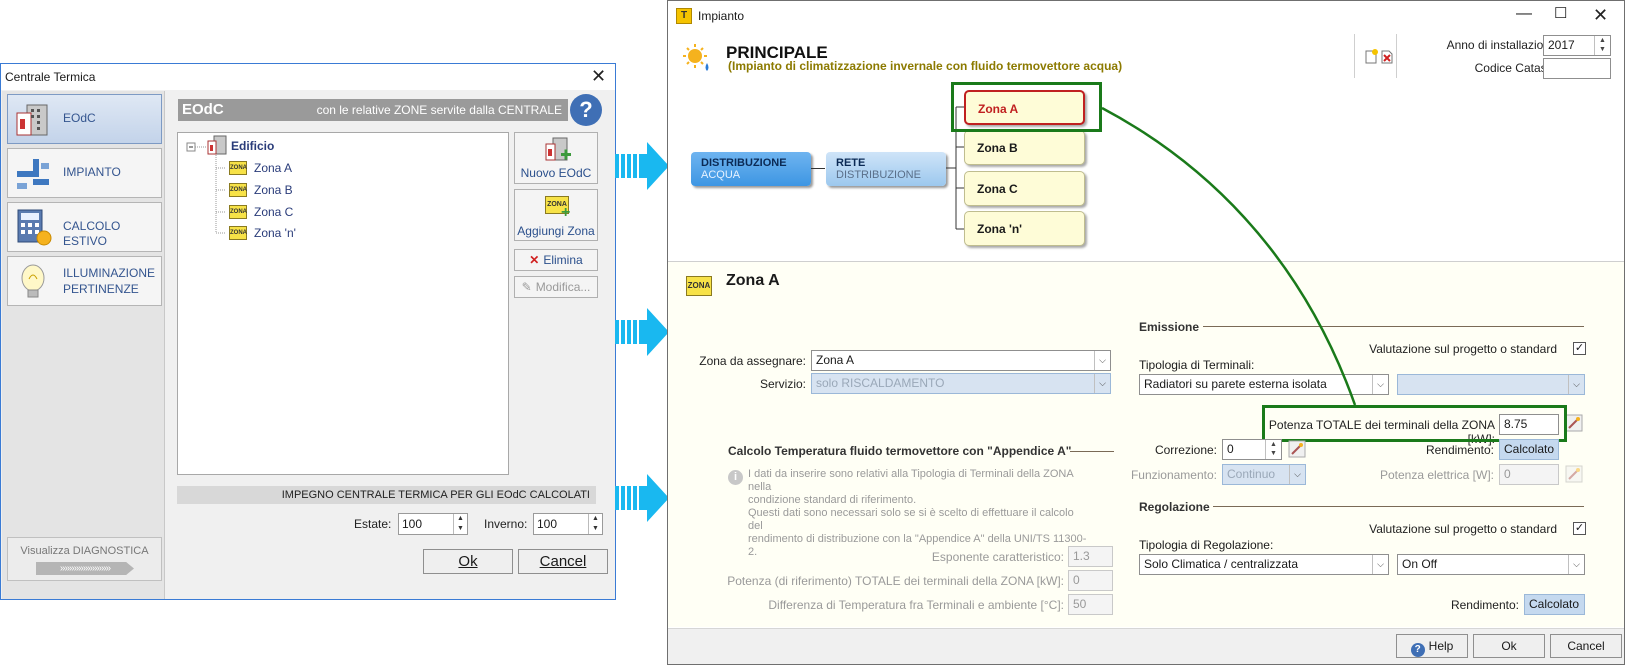 The height and width of the screenshot is (665, 1625). What do you see at coordinates (961, 383) in the screenshot?
I see `servizio-select: solo RISCALDAMENTO ⌵` at bounding box center [961, 383].